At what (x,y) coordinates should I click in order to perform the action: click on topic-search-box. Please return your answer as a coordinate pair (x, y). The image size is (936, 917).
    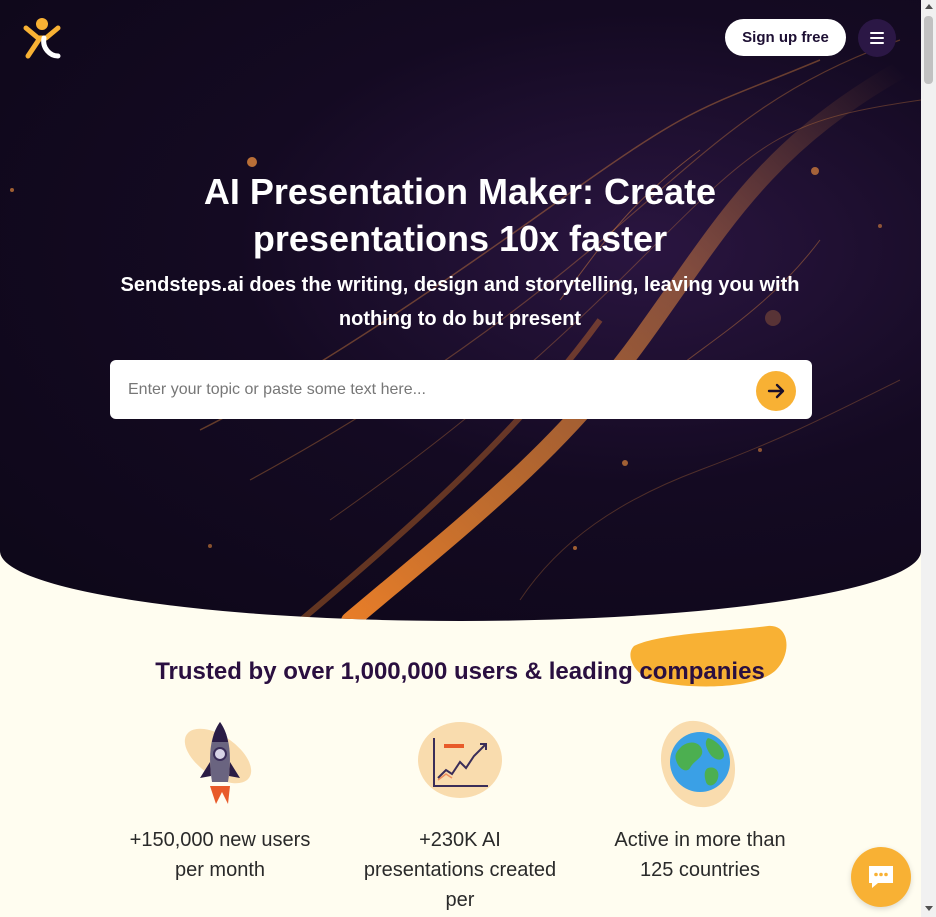
    Looking at the image, I should click on (461, 389).